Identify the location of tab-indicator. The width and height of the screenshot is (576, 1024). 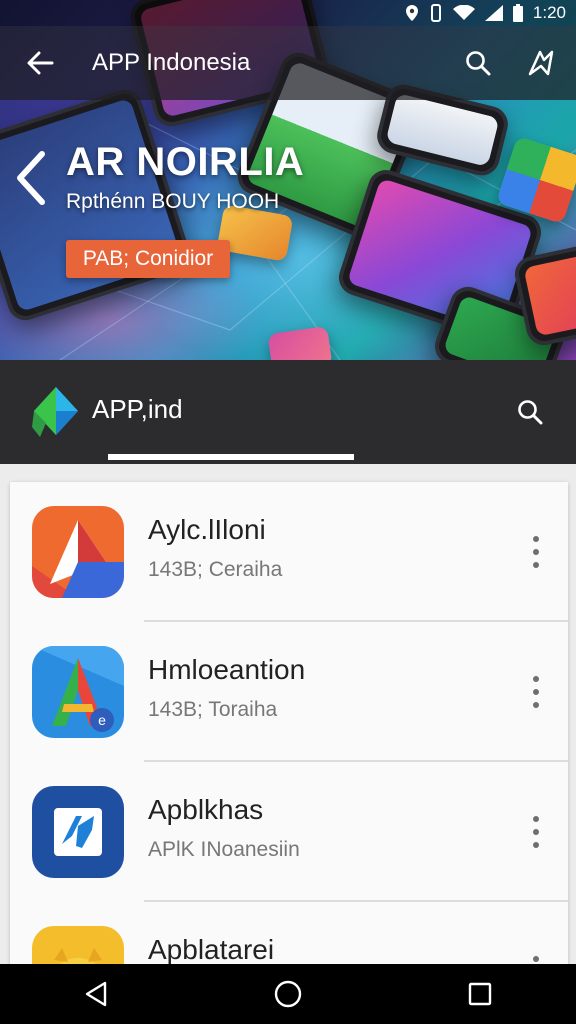
(231, 457).